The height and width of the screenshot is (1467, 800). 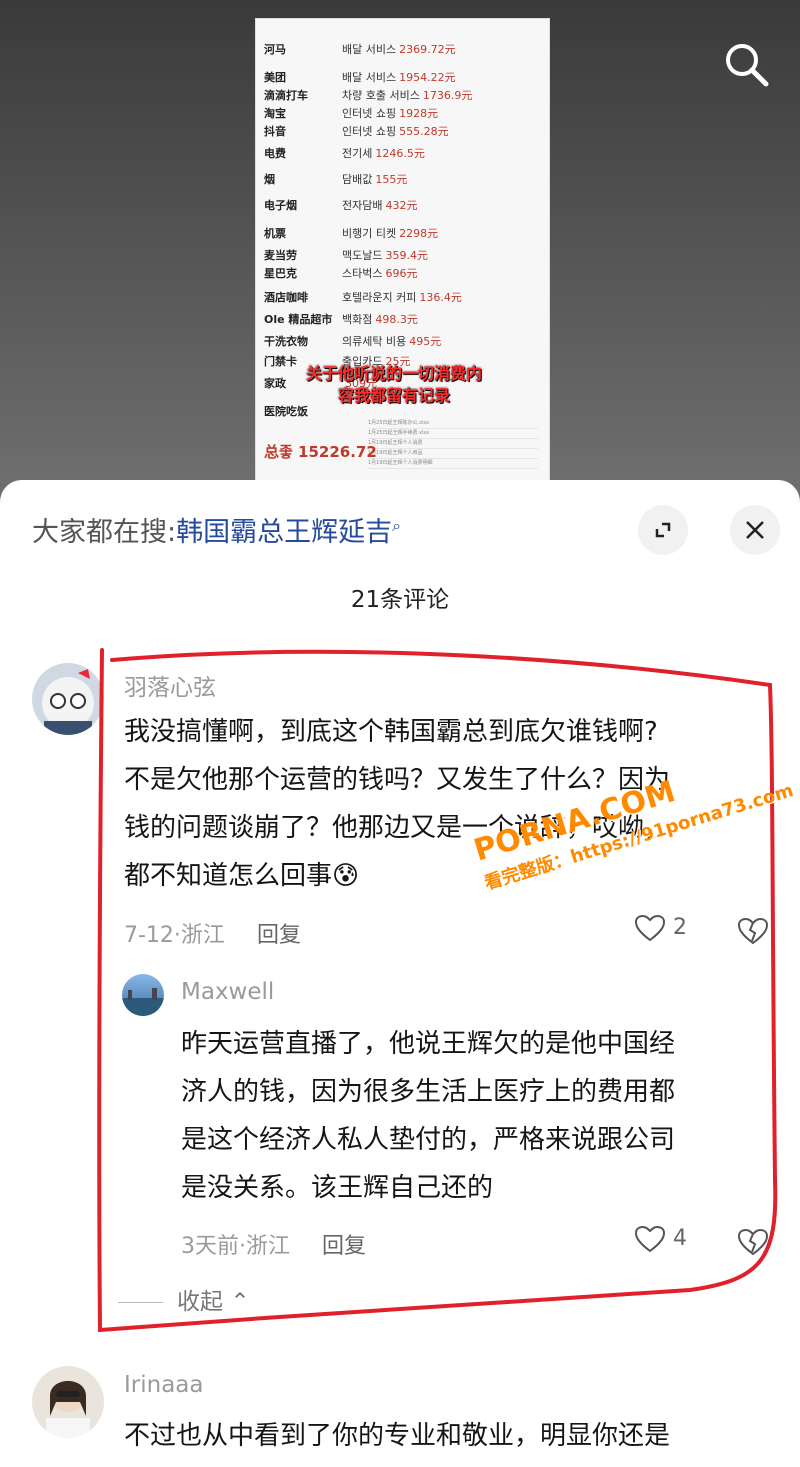 What do you see at coordinates (394, 373) in the screenshot?
I see `overlay-line-1: 关于他听说的一切消费内` at bounding box center [394, 373].